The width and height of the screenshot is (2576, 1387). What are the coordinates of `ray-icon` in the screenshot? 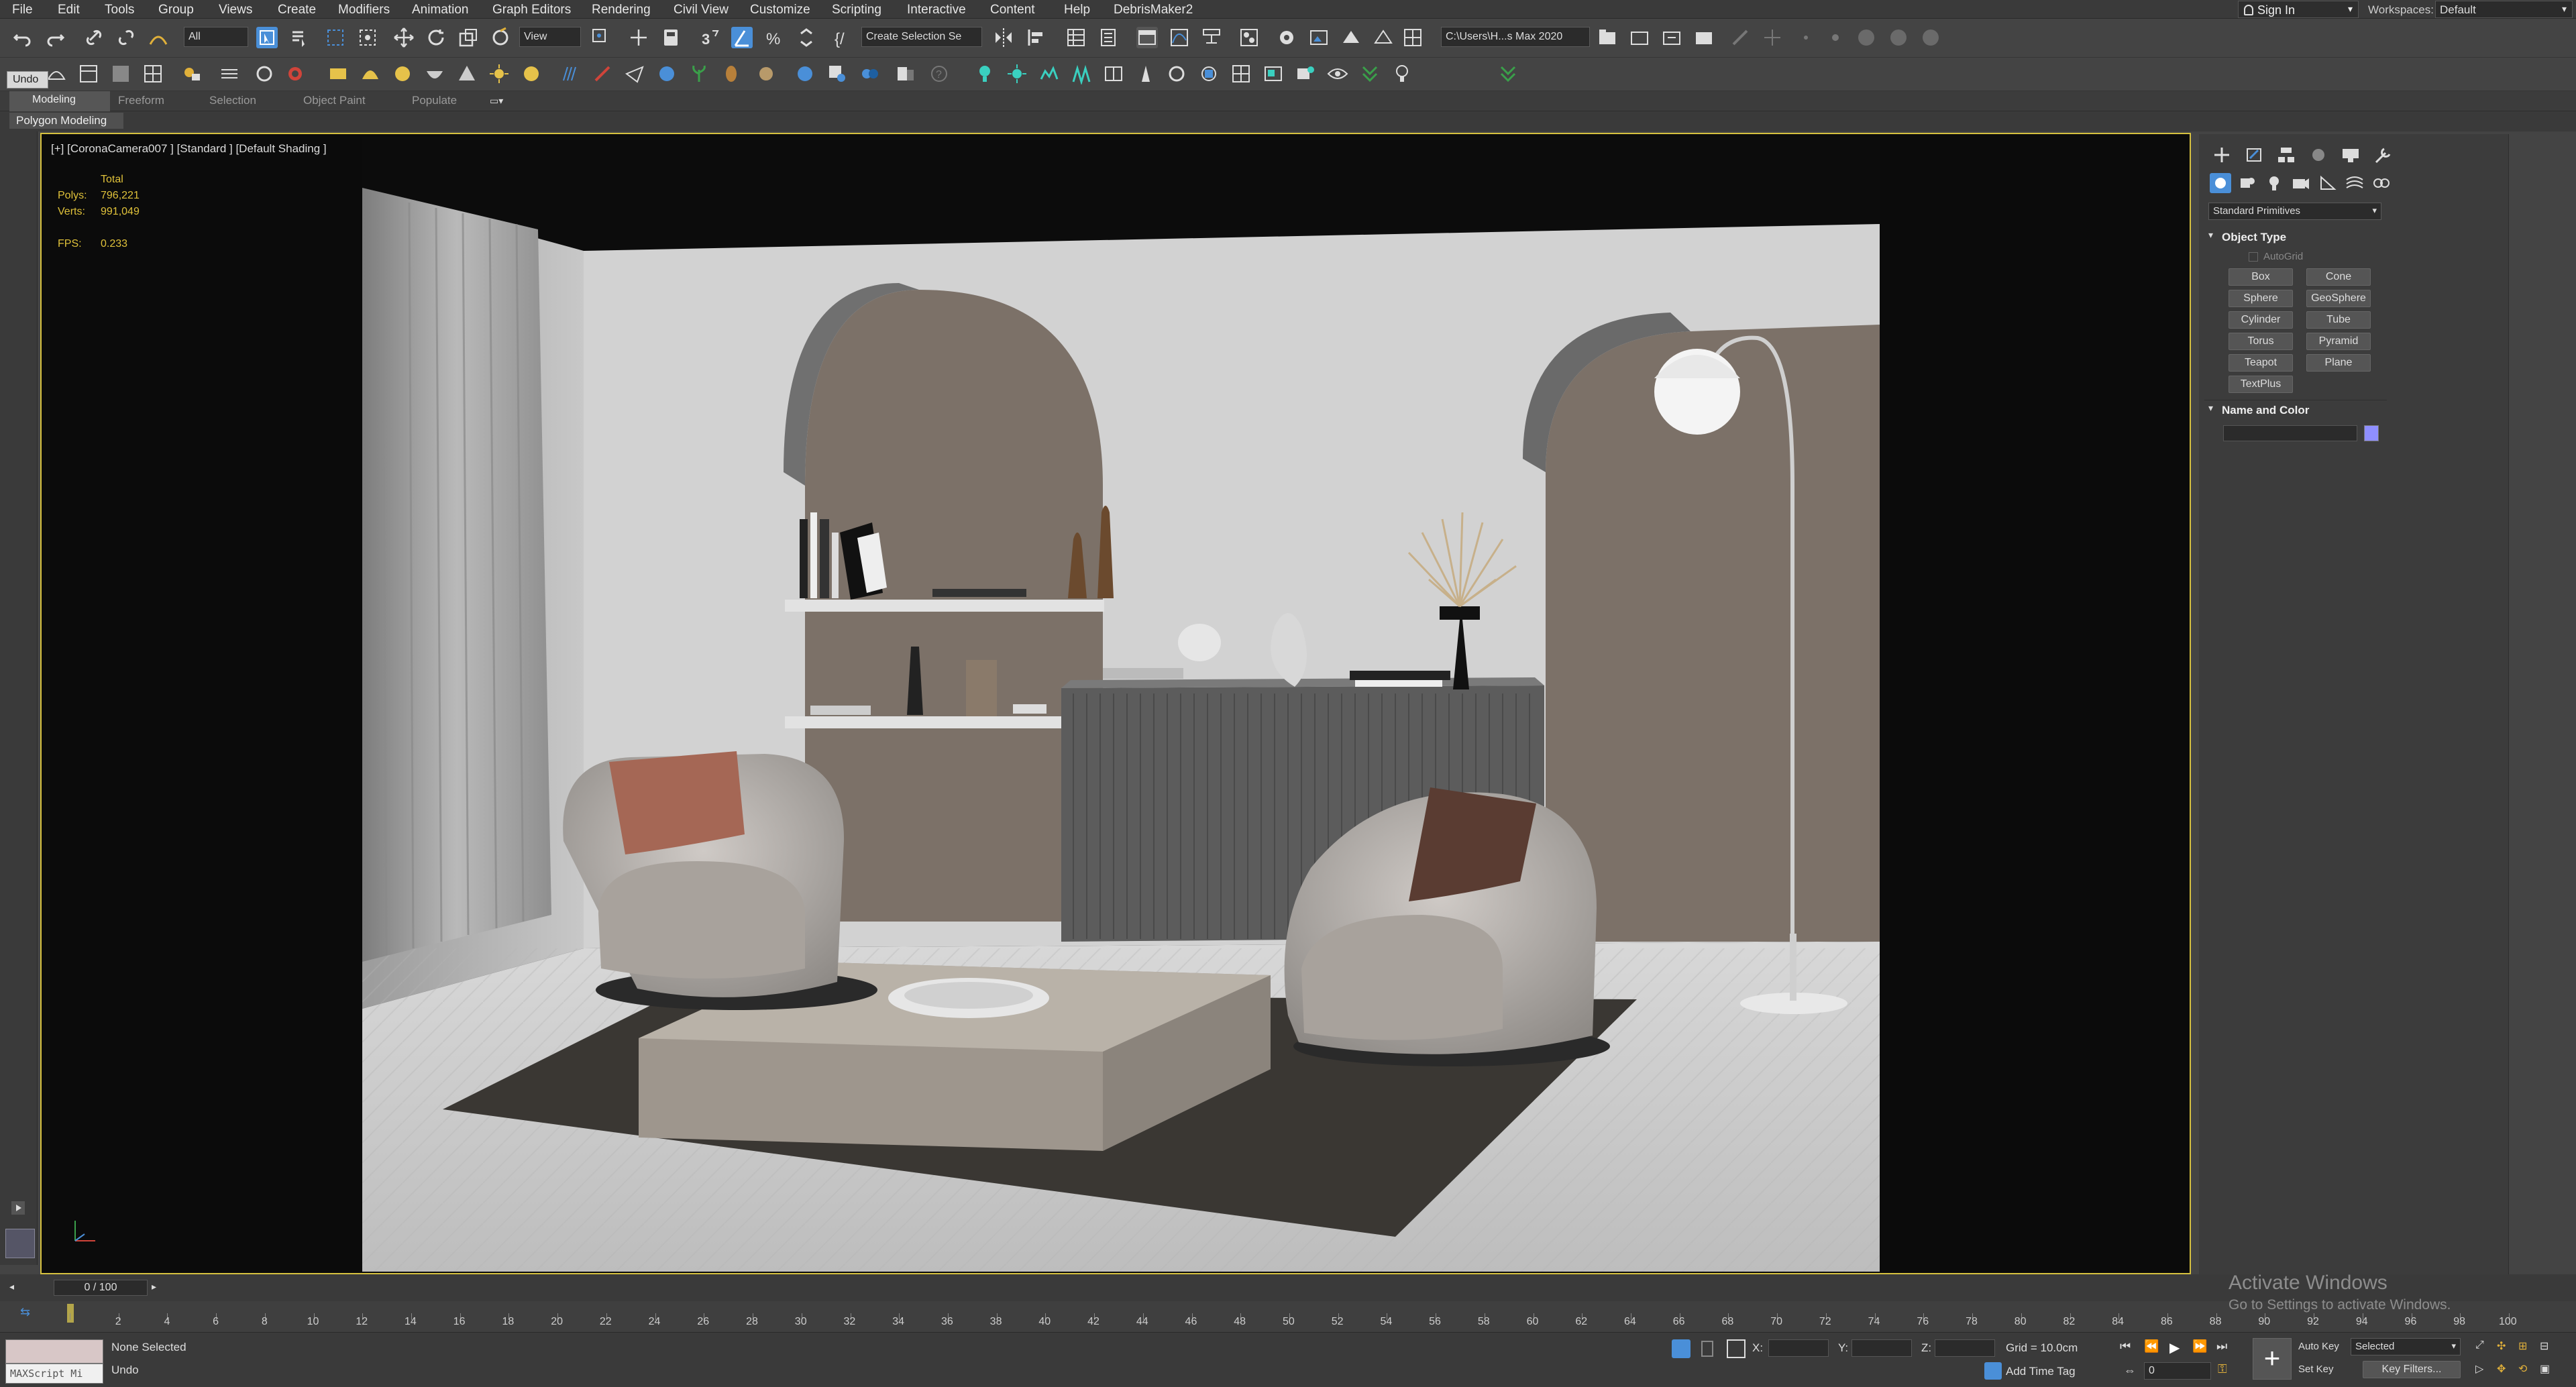 It's located at (634, 74).